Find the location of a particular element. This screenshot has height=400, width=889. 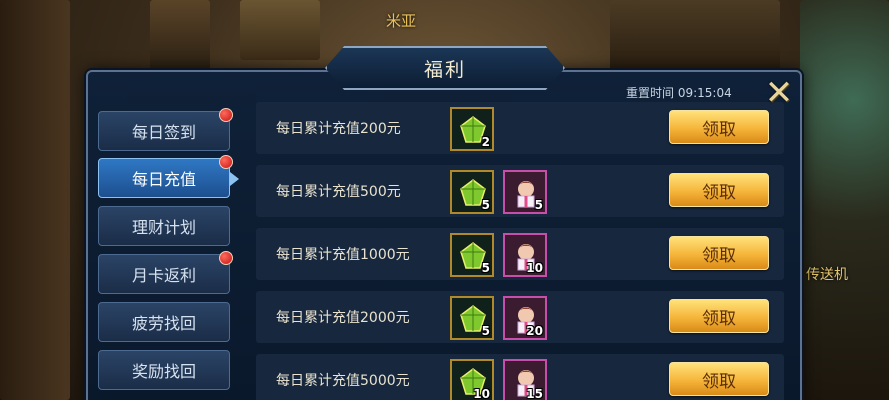

tab-5: 疲劳找回 is located at coordinates (164, 322).